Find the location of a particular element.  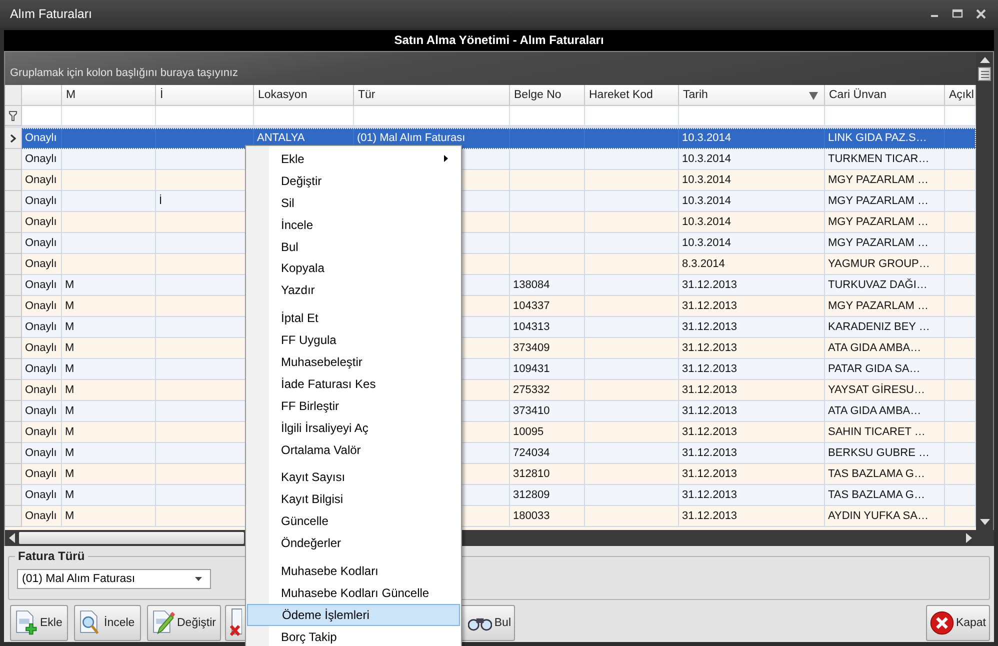

group-box-label: Fatura Türü is located at coordinates (51, 556).